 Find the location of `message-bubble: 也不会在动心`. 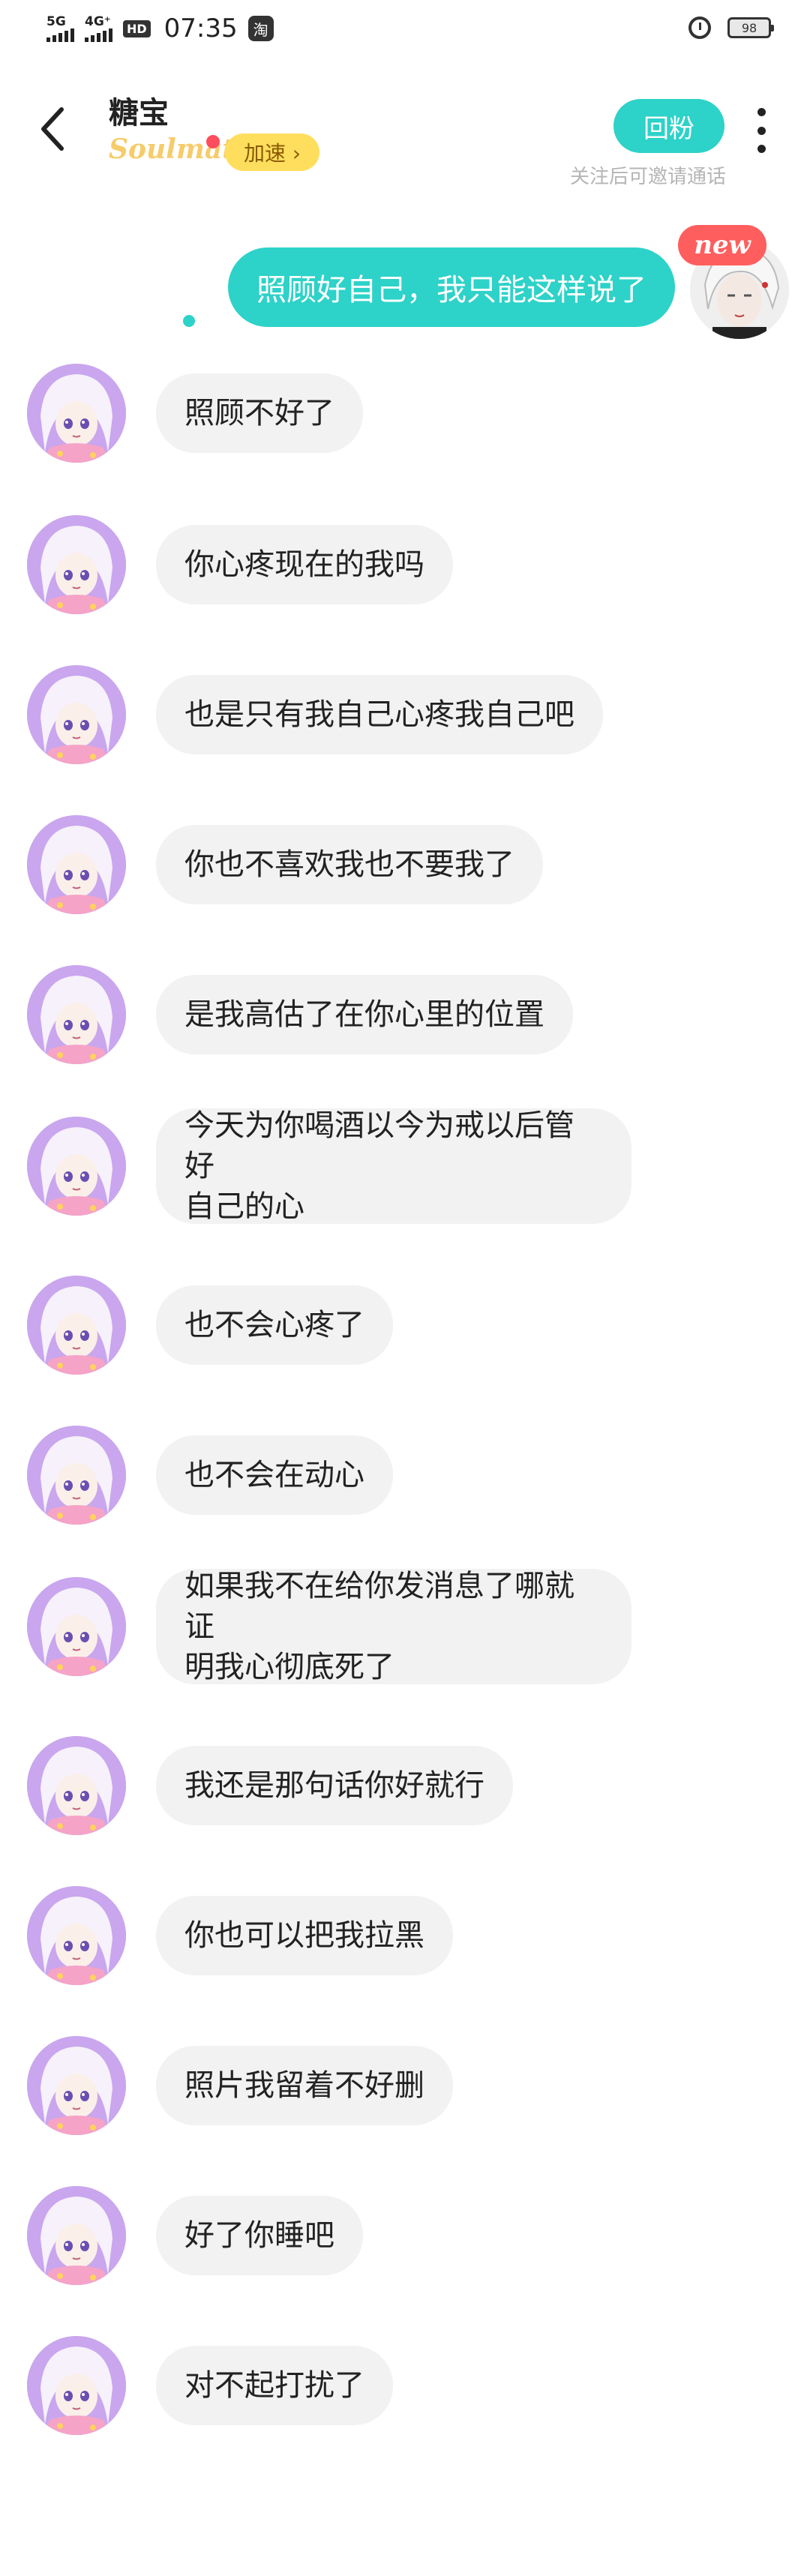

message-bubble: 也不会在动心 is located at coordinates (274, 1475).